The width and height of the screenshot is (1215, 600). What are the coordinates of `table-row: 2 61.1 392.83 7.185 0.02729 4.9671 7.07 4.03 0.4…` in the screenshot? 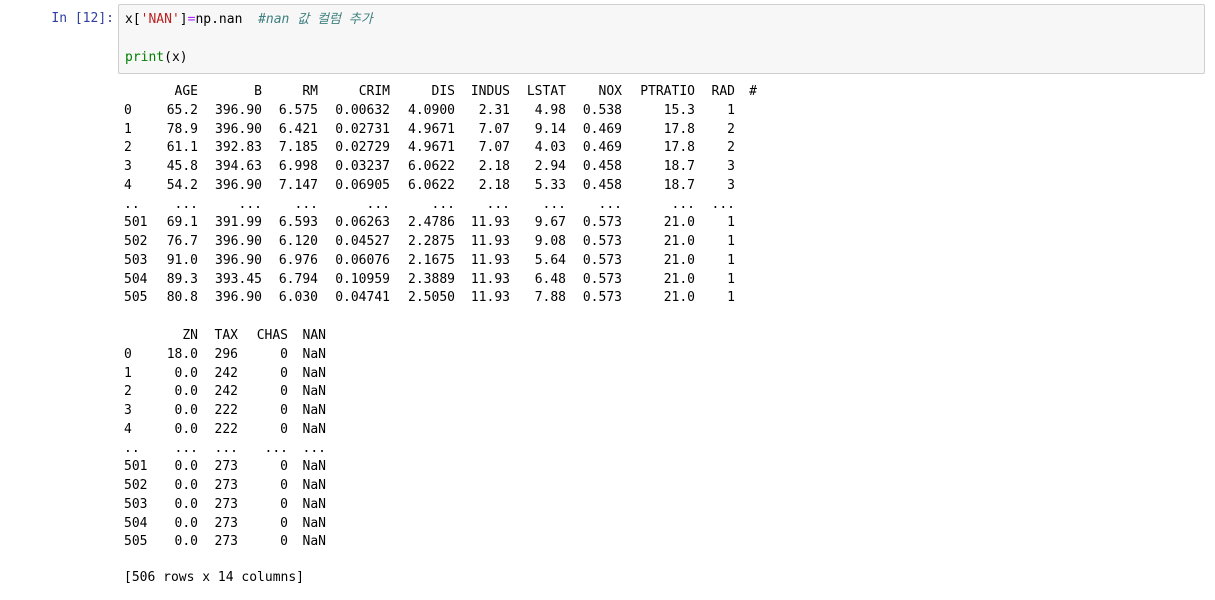 It's located at (440, 148).